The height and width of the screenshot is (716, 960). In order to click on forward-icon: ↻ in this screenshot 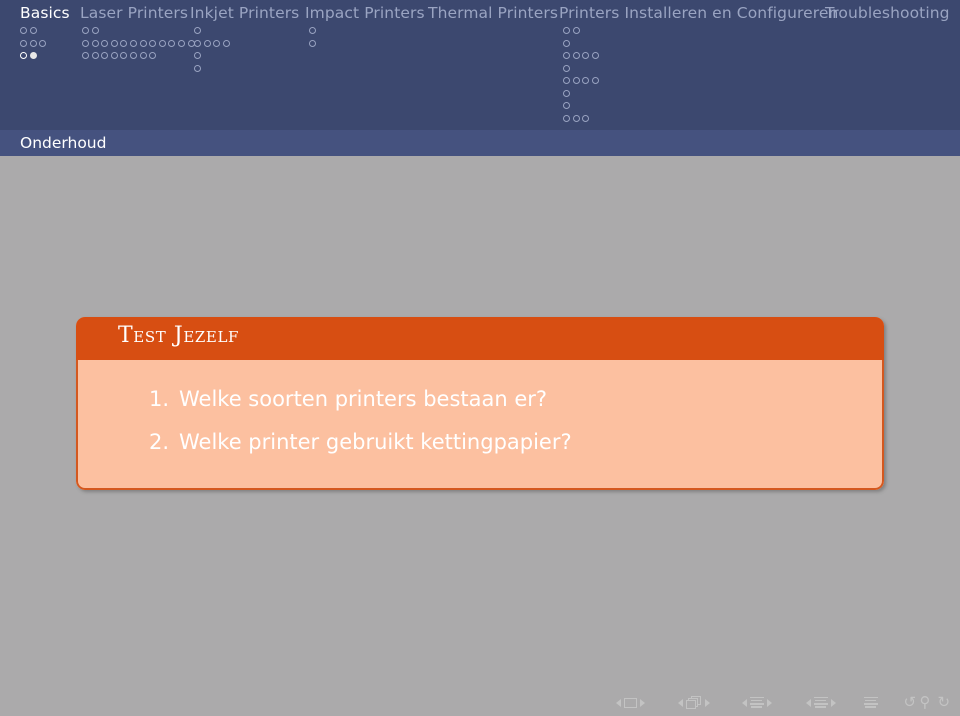, I will do `click(944, 702)`.